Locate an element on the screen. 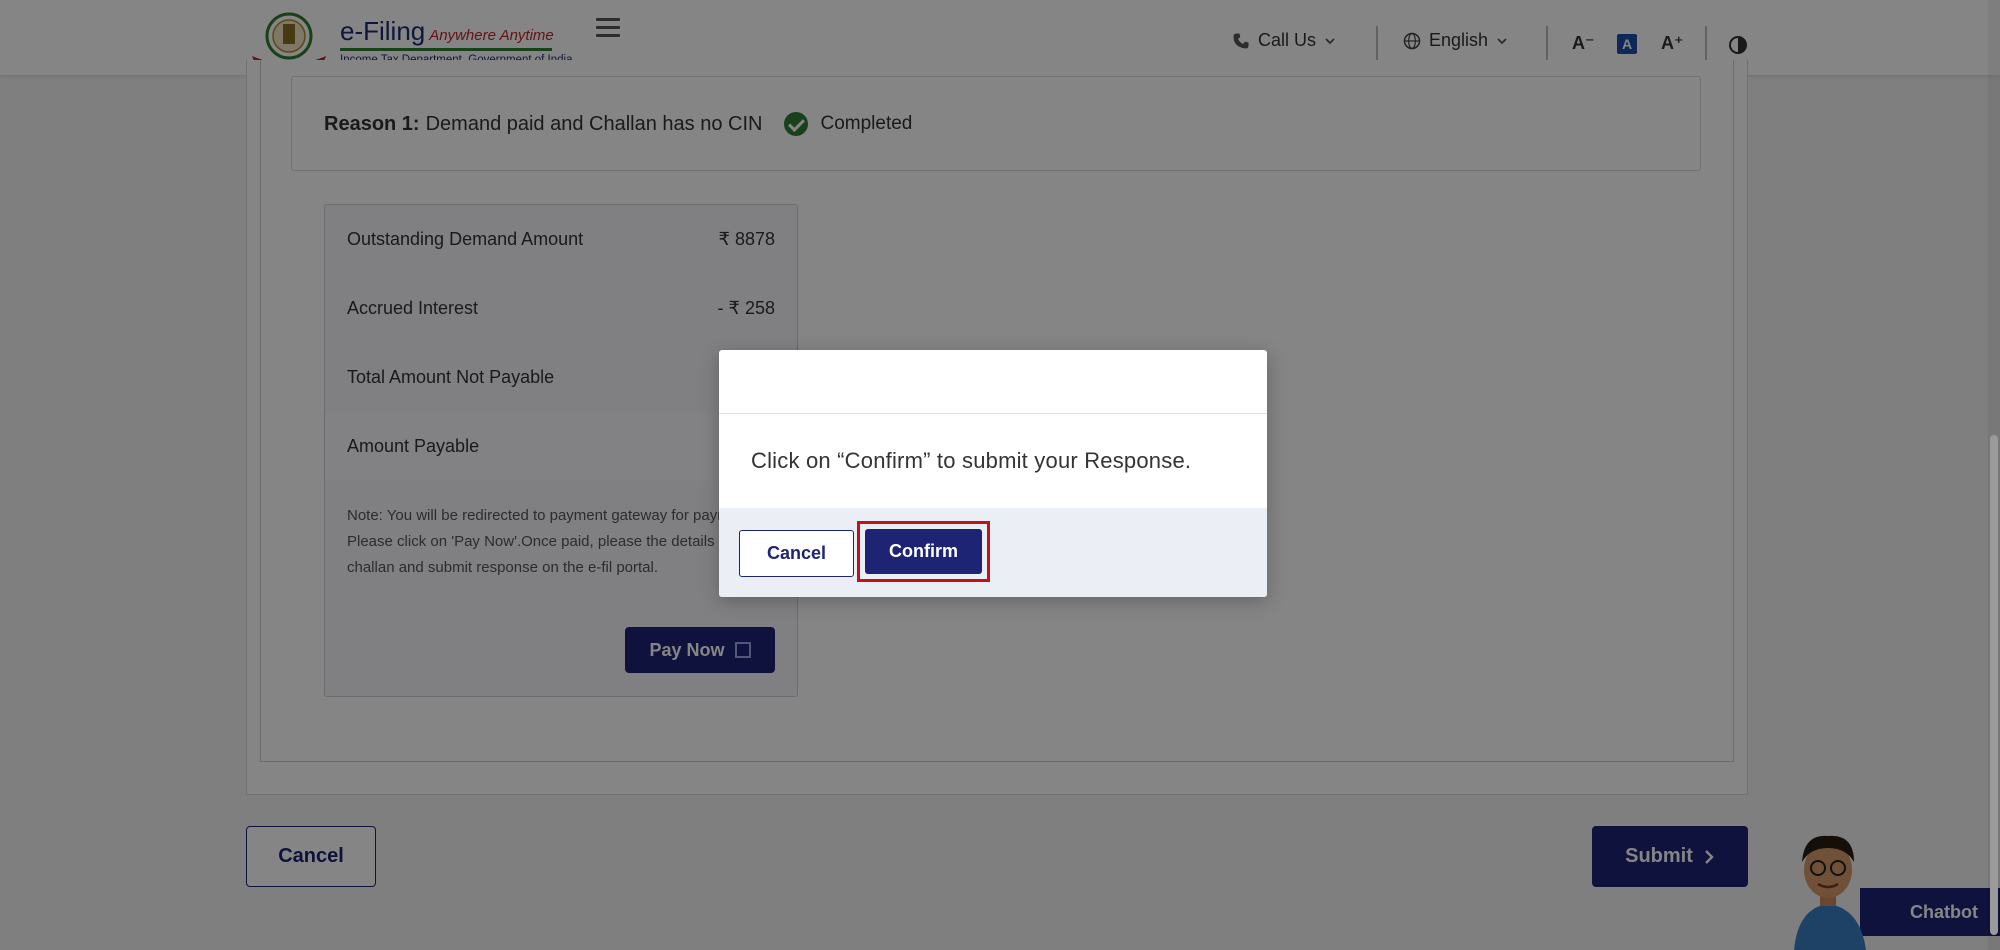 This screenshot has width=2000, height=950. dialog-cancel-button: Cancel is located at coordinates (796, 553).